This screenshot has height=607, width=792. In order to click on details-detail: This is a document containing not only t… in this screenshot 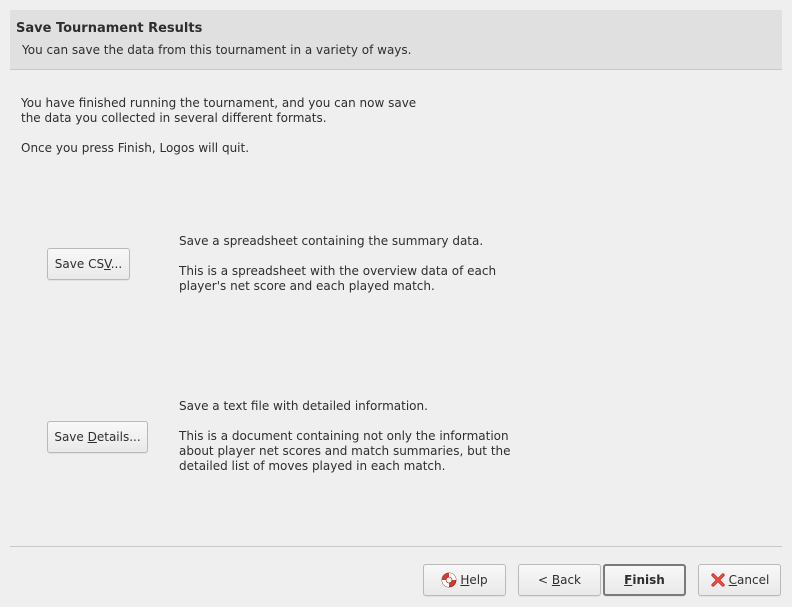, I will do `click(345, 451)`.